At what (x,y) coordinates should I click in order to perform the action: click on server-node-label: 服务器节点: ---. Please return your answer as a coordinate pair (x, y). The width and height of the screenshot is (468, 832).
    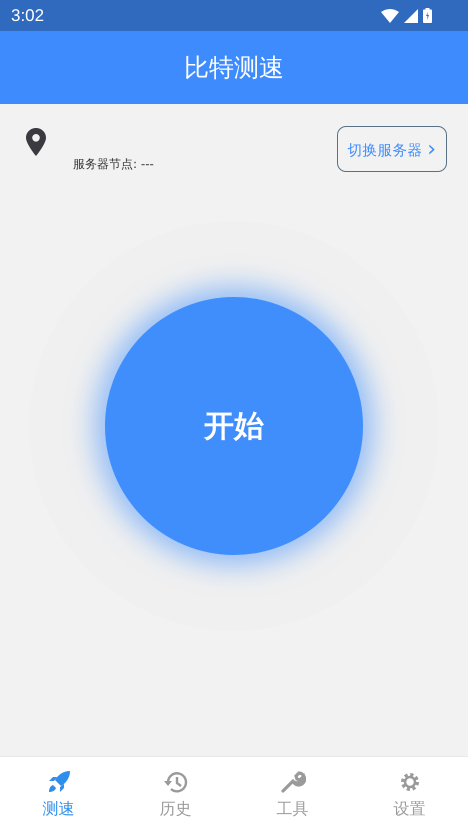
    Looking at the image, I should click on (113, 164).